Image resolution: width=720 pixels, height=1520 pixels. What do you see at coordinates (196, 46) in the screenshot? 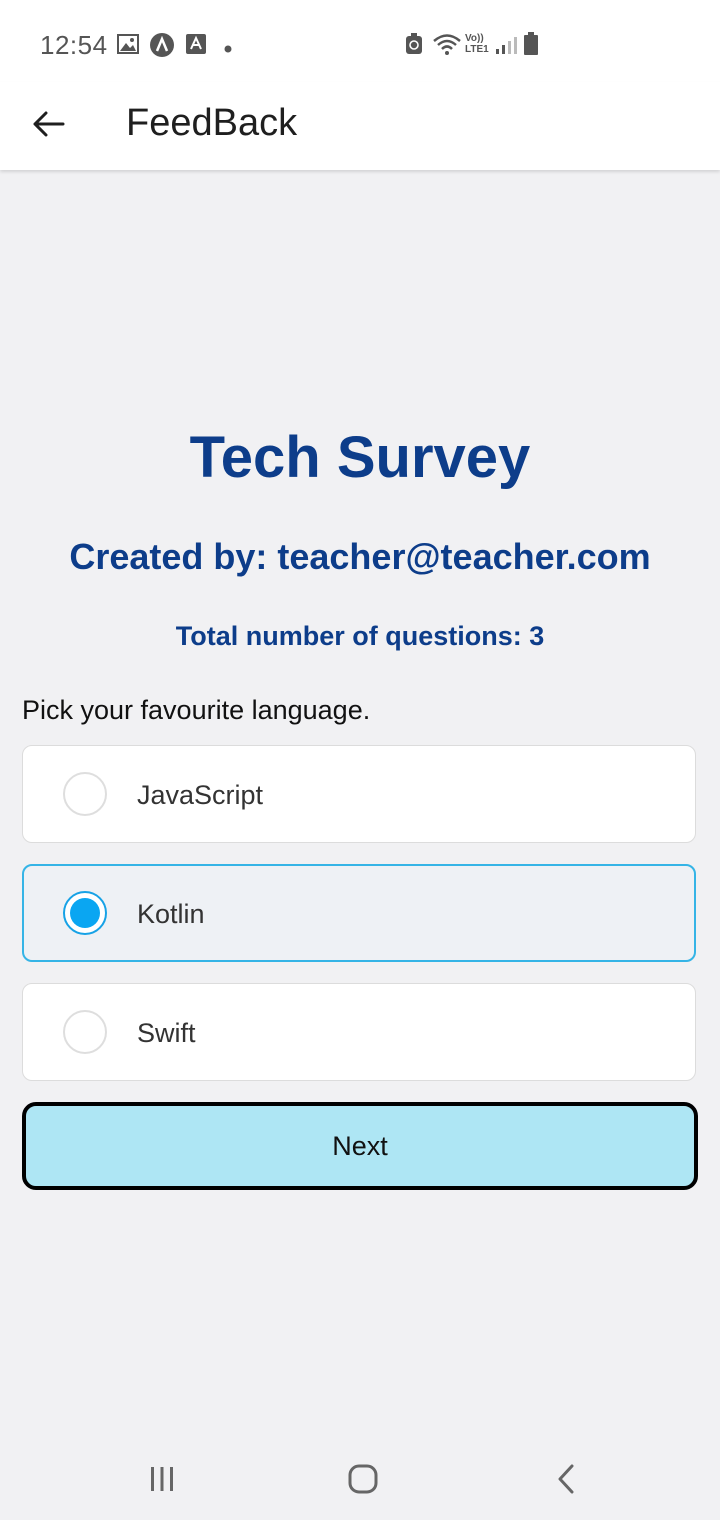
I see `app-text-icon` at bounding box center [196, 46].